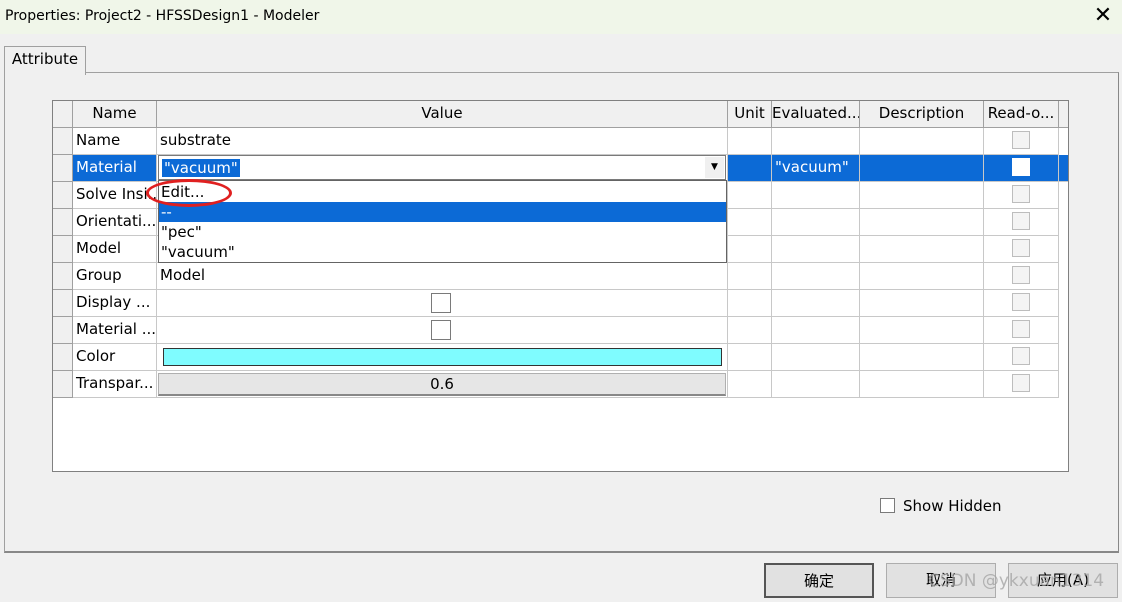  What do you see at coordinates (887, 505) in the screenshot?
I see `show-hidden-checkbox` at bounding box center [887, 505].